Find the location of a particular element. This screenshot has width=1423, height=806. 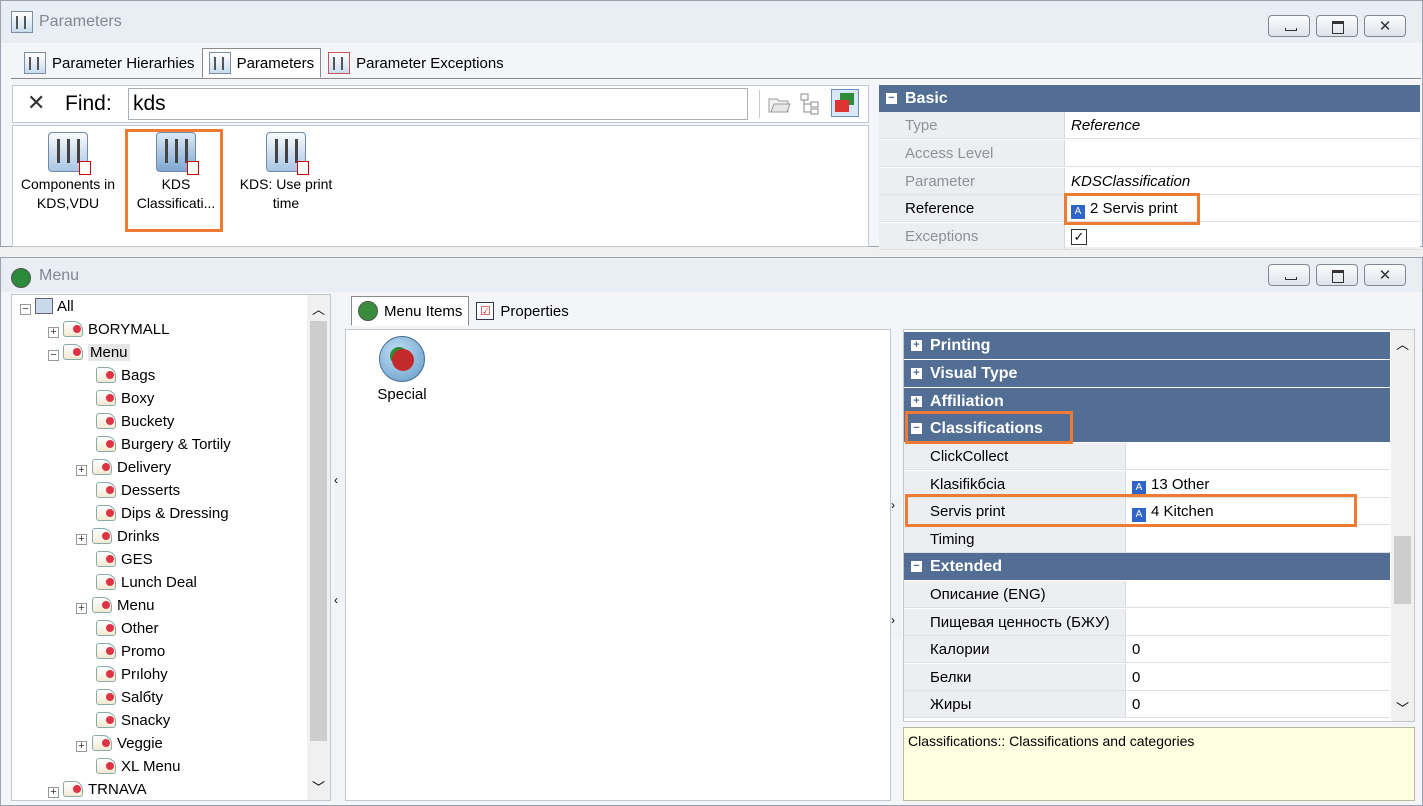

properties-icon: ☑ is located at coordinates (485, 311).